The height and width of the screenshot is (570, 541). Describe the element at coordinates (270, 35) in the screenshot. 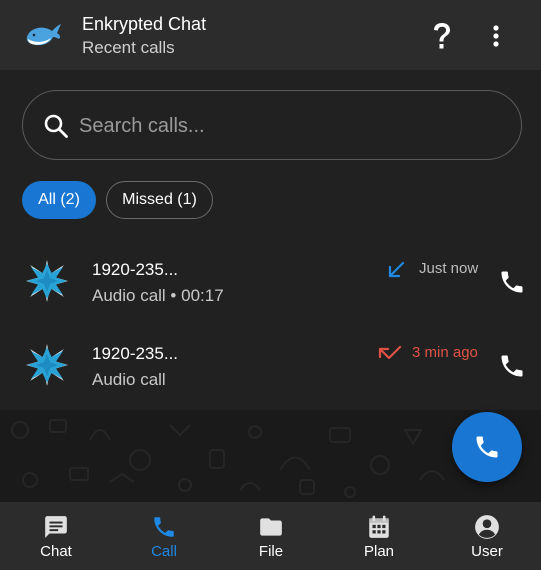

I see `app-header: Enkrypted Chat Recent calls` at that location.